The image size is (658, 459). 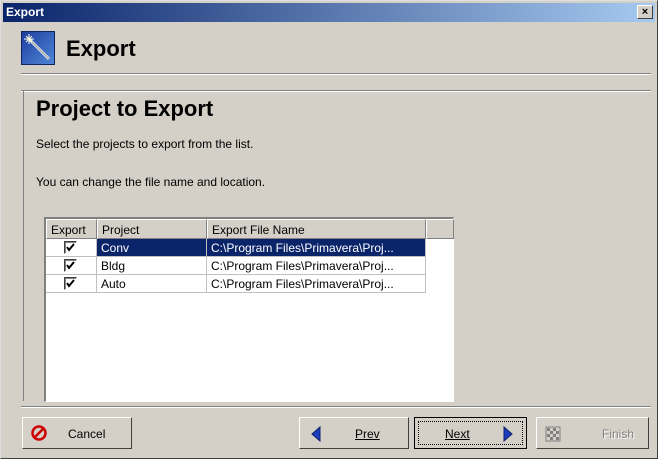 What do you see at coordinates (152, 266) in the screenshot?
I see `project-cell: Bldg` at bounding box center [152, 266].